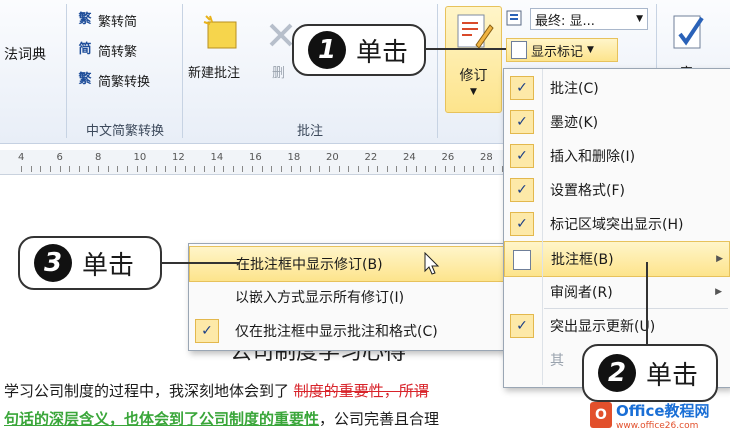  I want to click on menu-item-label: 标记区域突出显示(H), so click(617, 225).